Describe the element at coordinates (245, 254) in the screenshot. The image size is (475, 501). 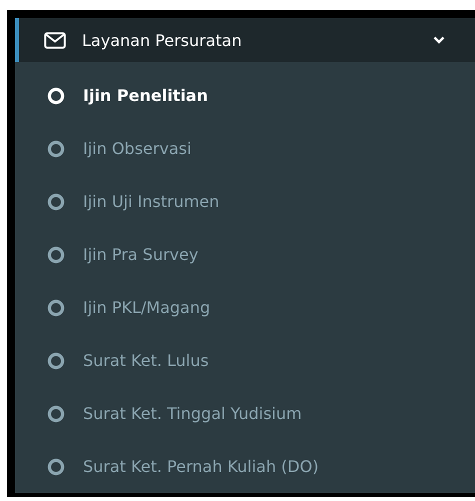
I see `menu-item: Ijin Pra Survey` at that location.